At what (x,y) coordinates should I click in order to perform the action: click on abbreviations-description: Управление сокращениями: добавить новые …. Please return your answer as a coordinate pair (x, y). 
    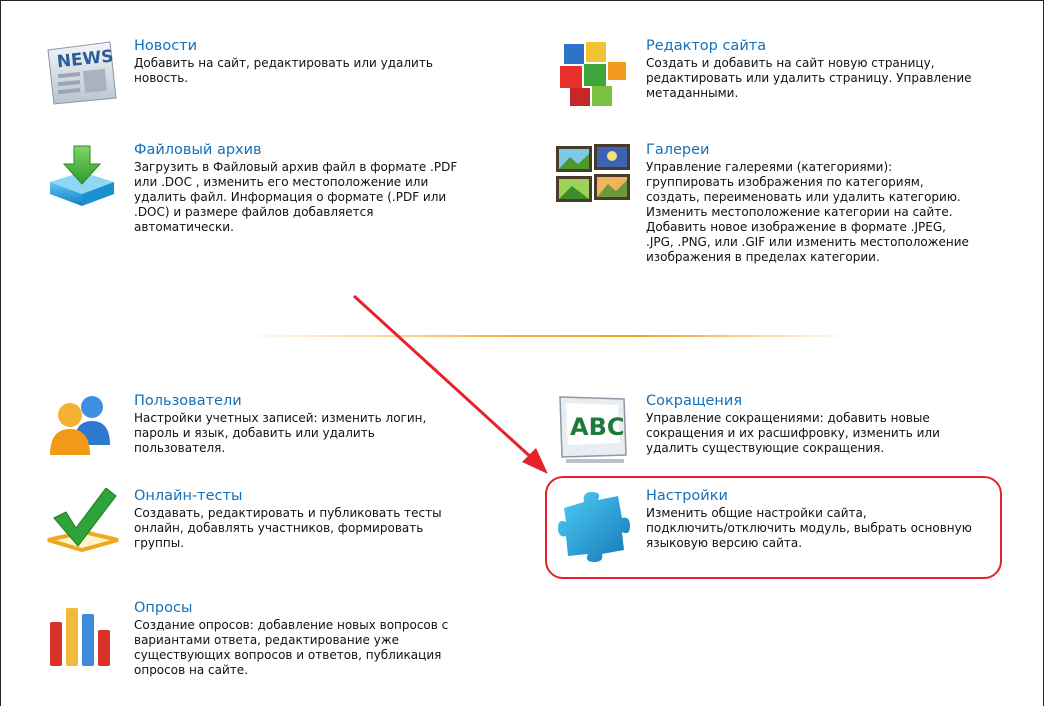
    Looking at the image, I should click on (793, 433).